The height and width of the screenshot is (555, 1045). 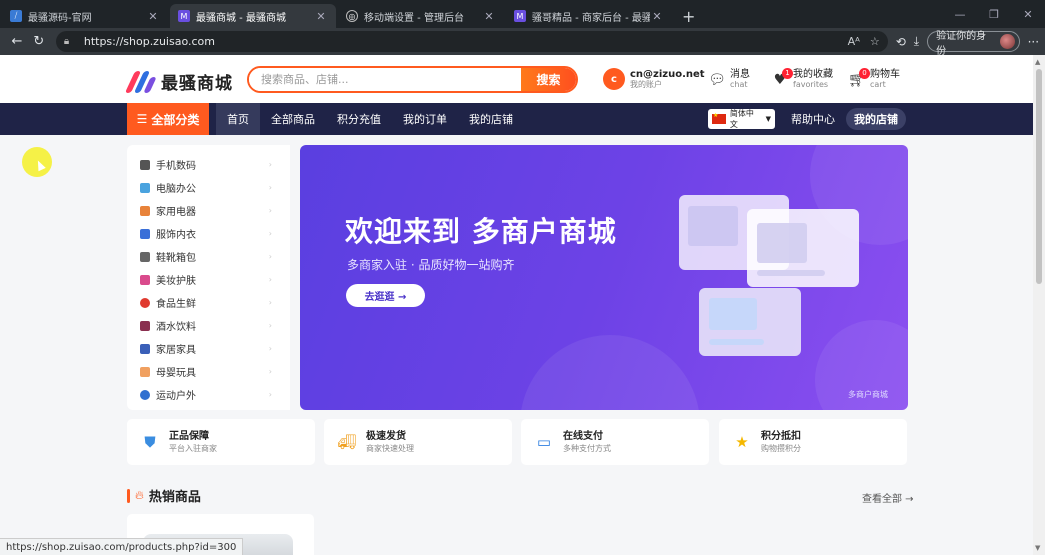 I want to click on favorites-badge: 1, so click(x=787, y=73).